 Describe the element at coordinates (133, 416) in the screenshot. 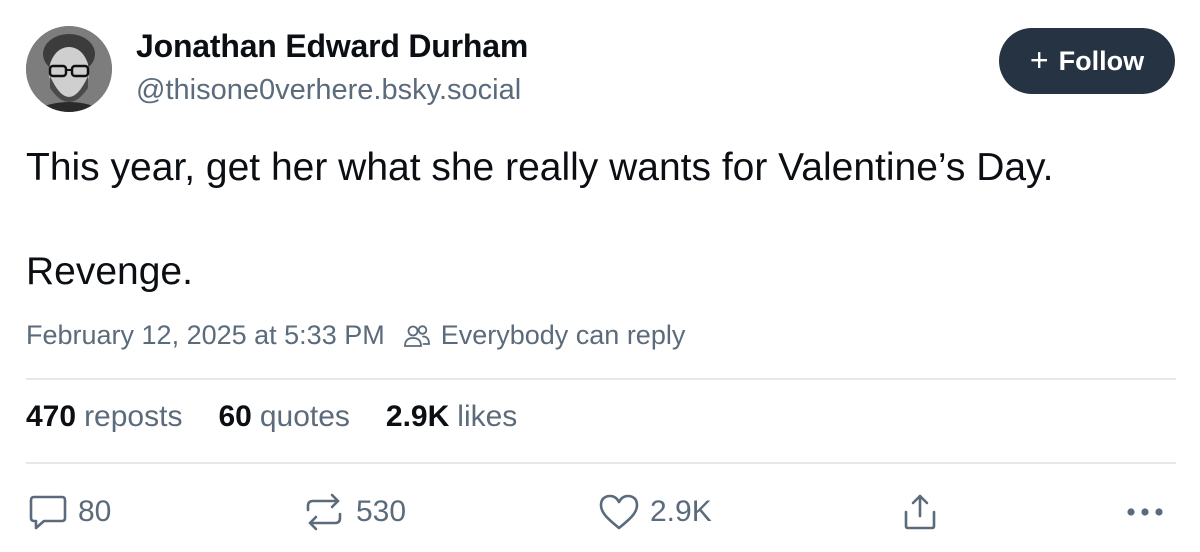

I see `reposts-label: reposts` at that location.